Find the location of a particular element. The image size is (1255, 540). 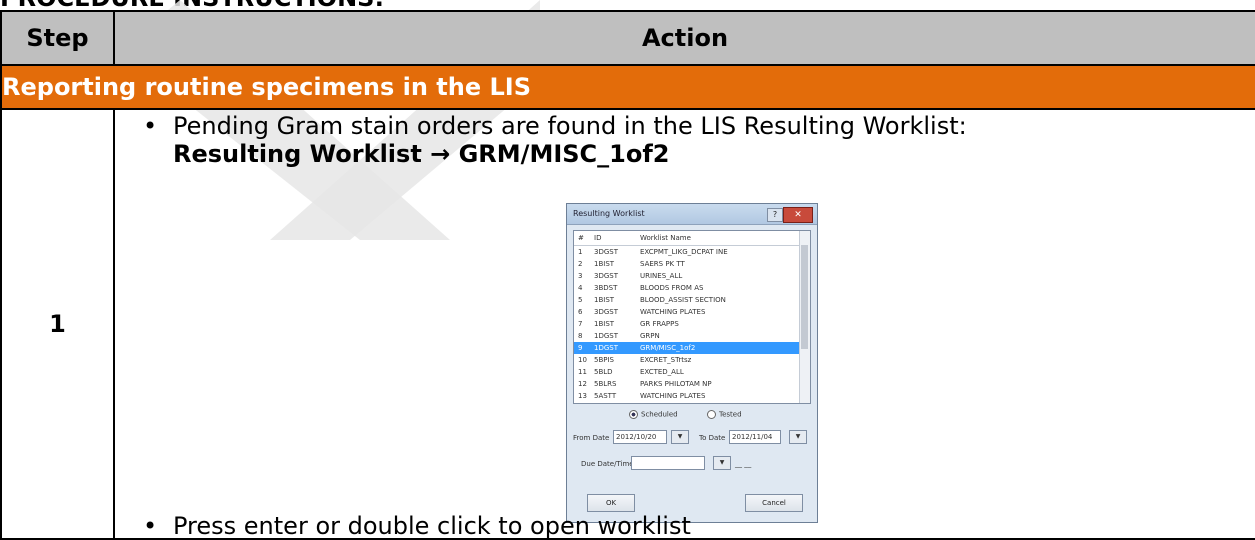

col-number-header: # is located at coordinates (581, 238).